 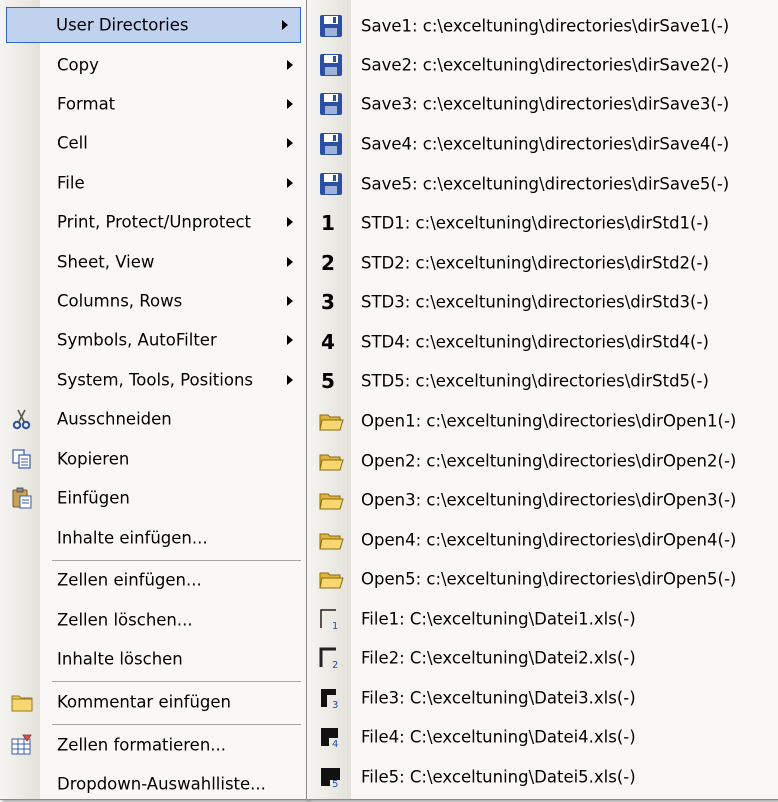 I want to click on menu-item-label: Kopieren, so click(x=93, y=459).